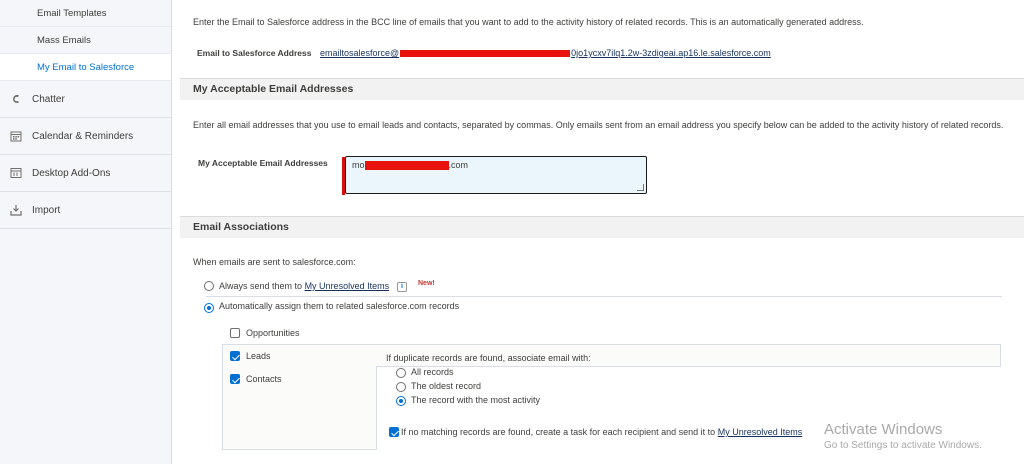 The width and height of the screenshot is (1024, 464). What do you see at coordinates (263, 163) in the screenshot?
I see `acceptable-addresses-label: My Acceptable Email Addresses` at bounding box center [263, 163].